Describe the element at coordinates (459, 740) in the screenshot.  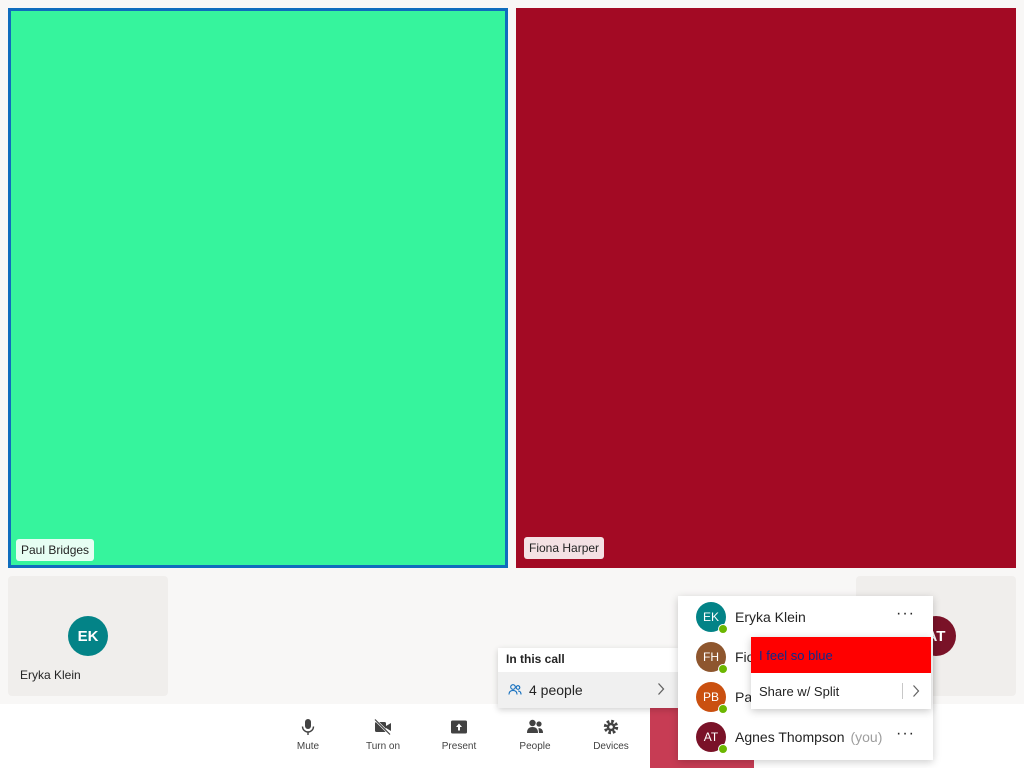
I see `present-button: Present` at that location.